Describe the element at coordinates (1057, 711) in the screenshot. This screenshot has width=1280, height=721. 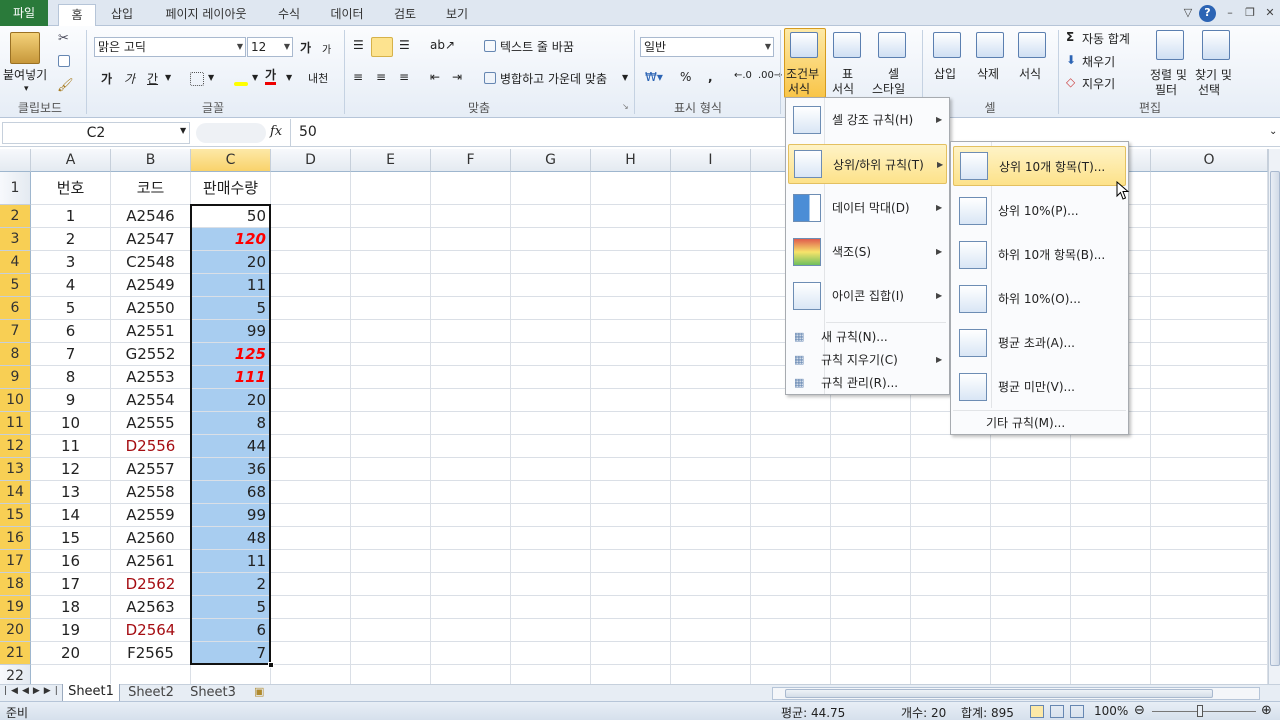
I see `page-layout-view-icon` at that location.